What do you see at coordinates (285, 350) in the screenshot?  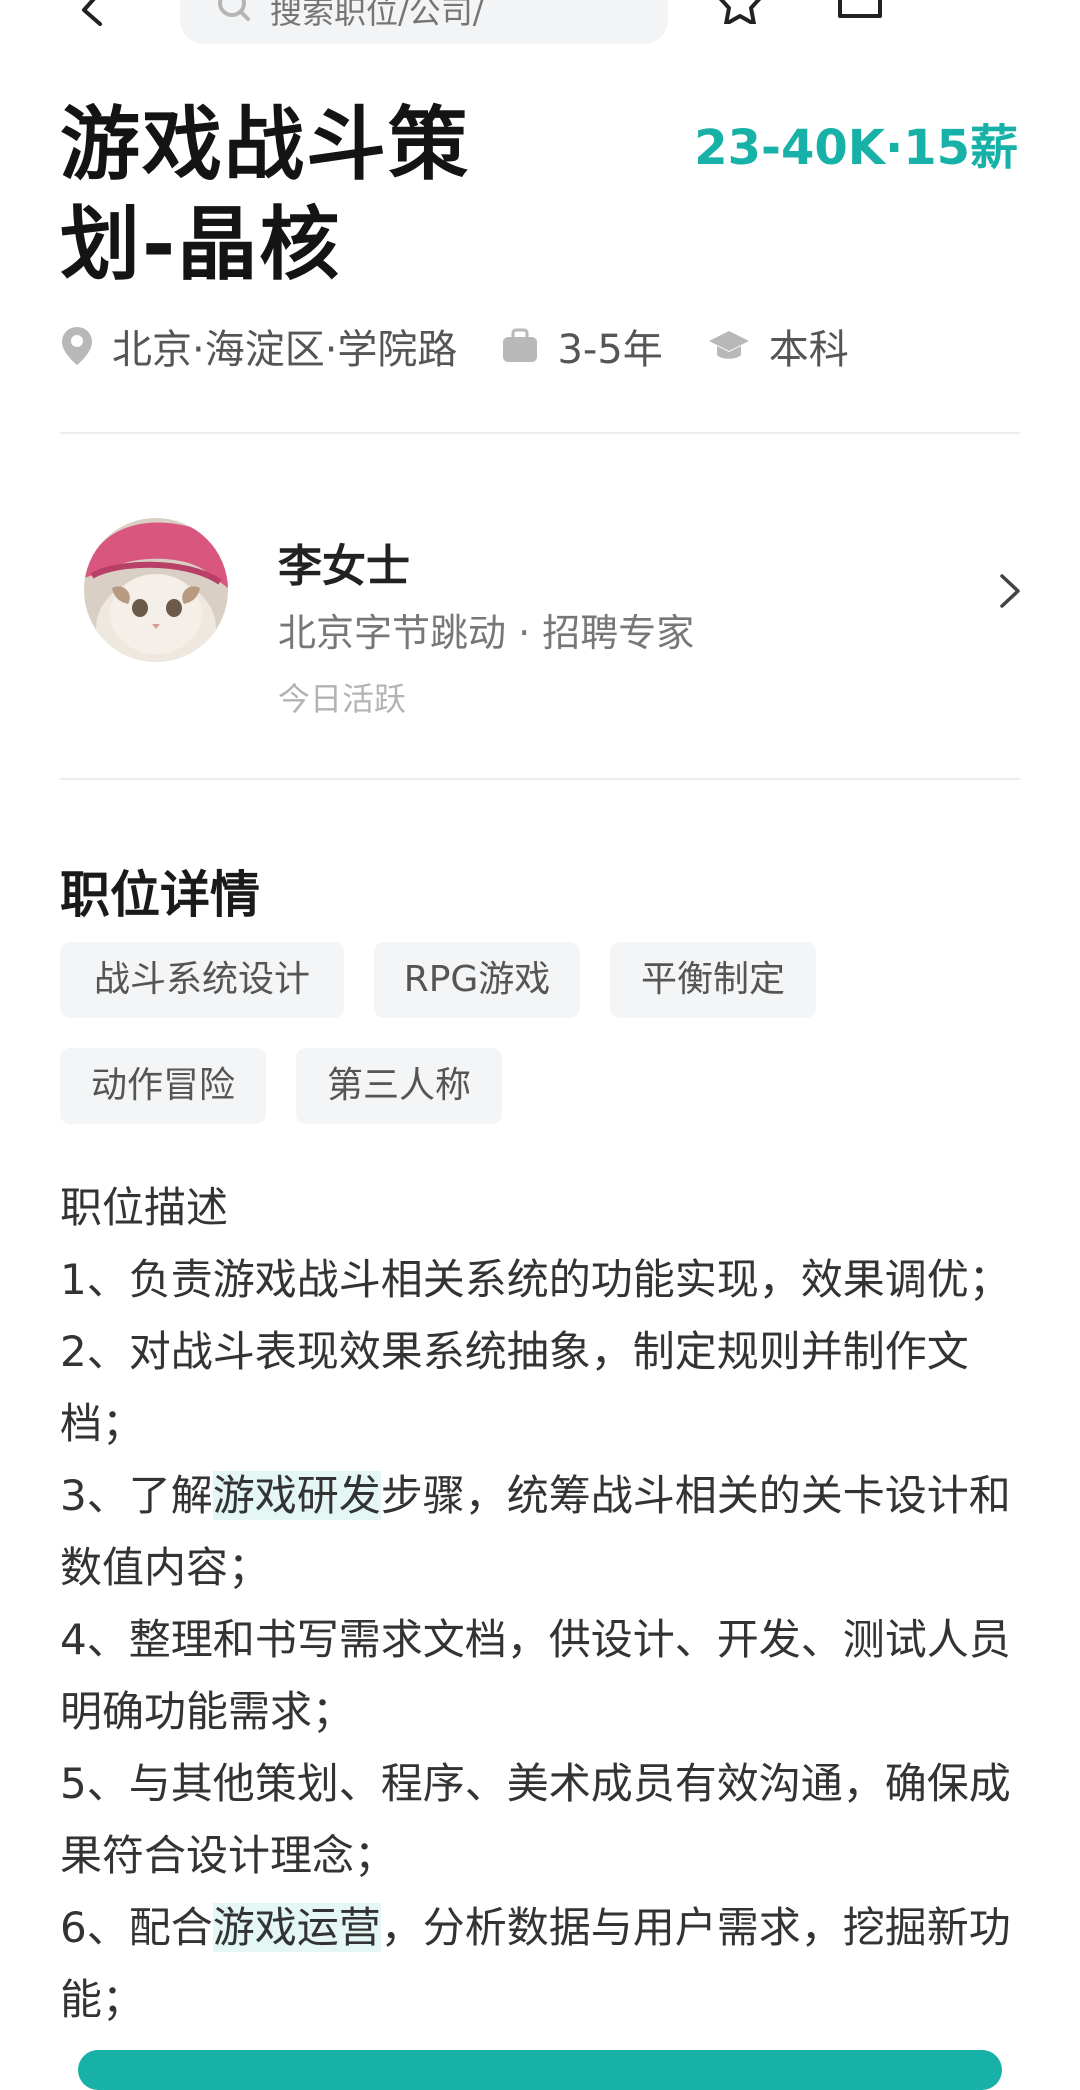 I see `location-text: 北京·海淀区·学院路` at bounding box center [285, 350].